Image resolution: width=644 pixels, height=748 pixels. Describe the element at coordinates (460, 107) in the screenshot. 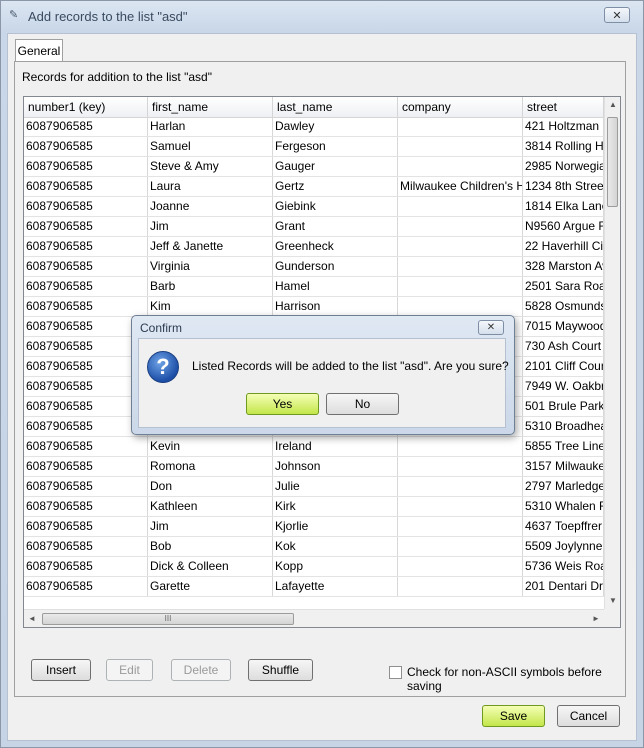

I see `column-header-company: company` at that location.